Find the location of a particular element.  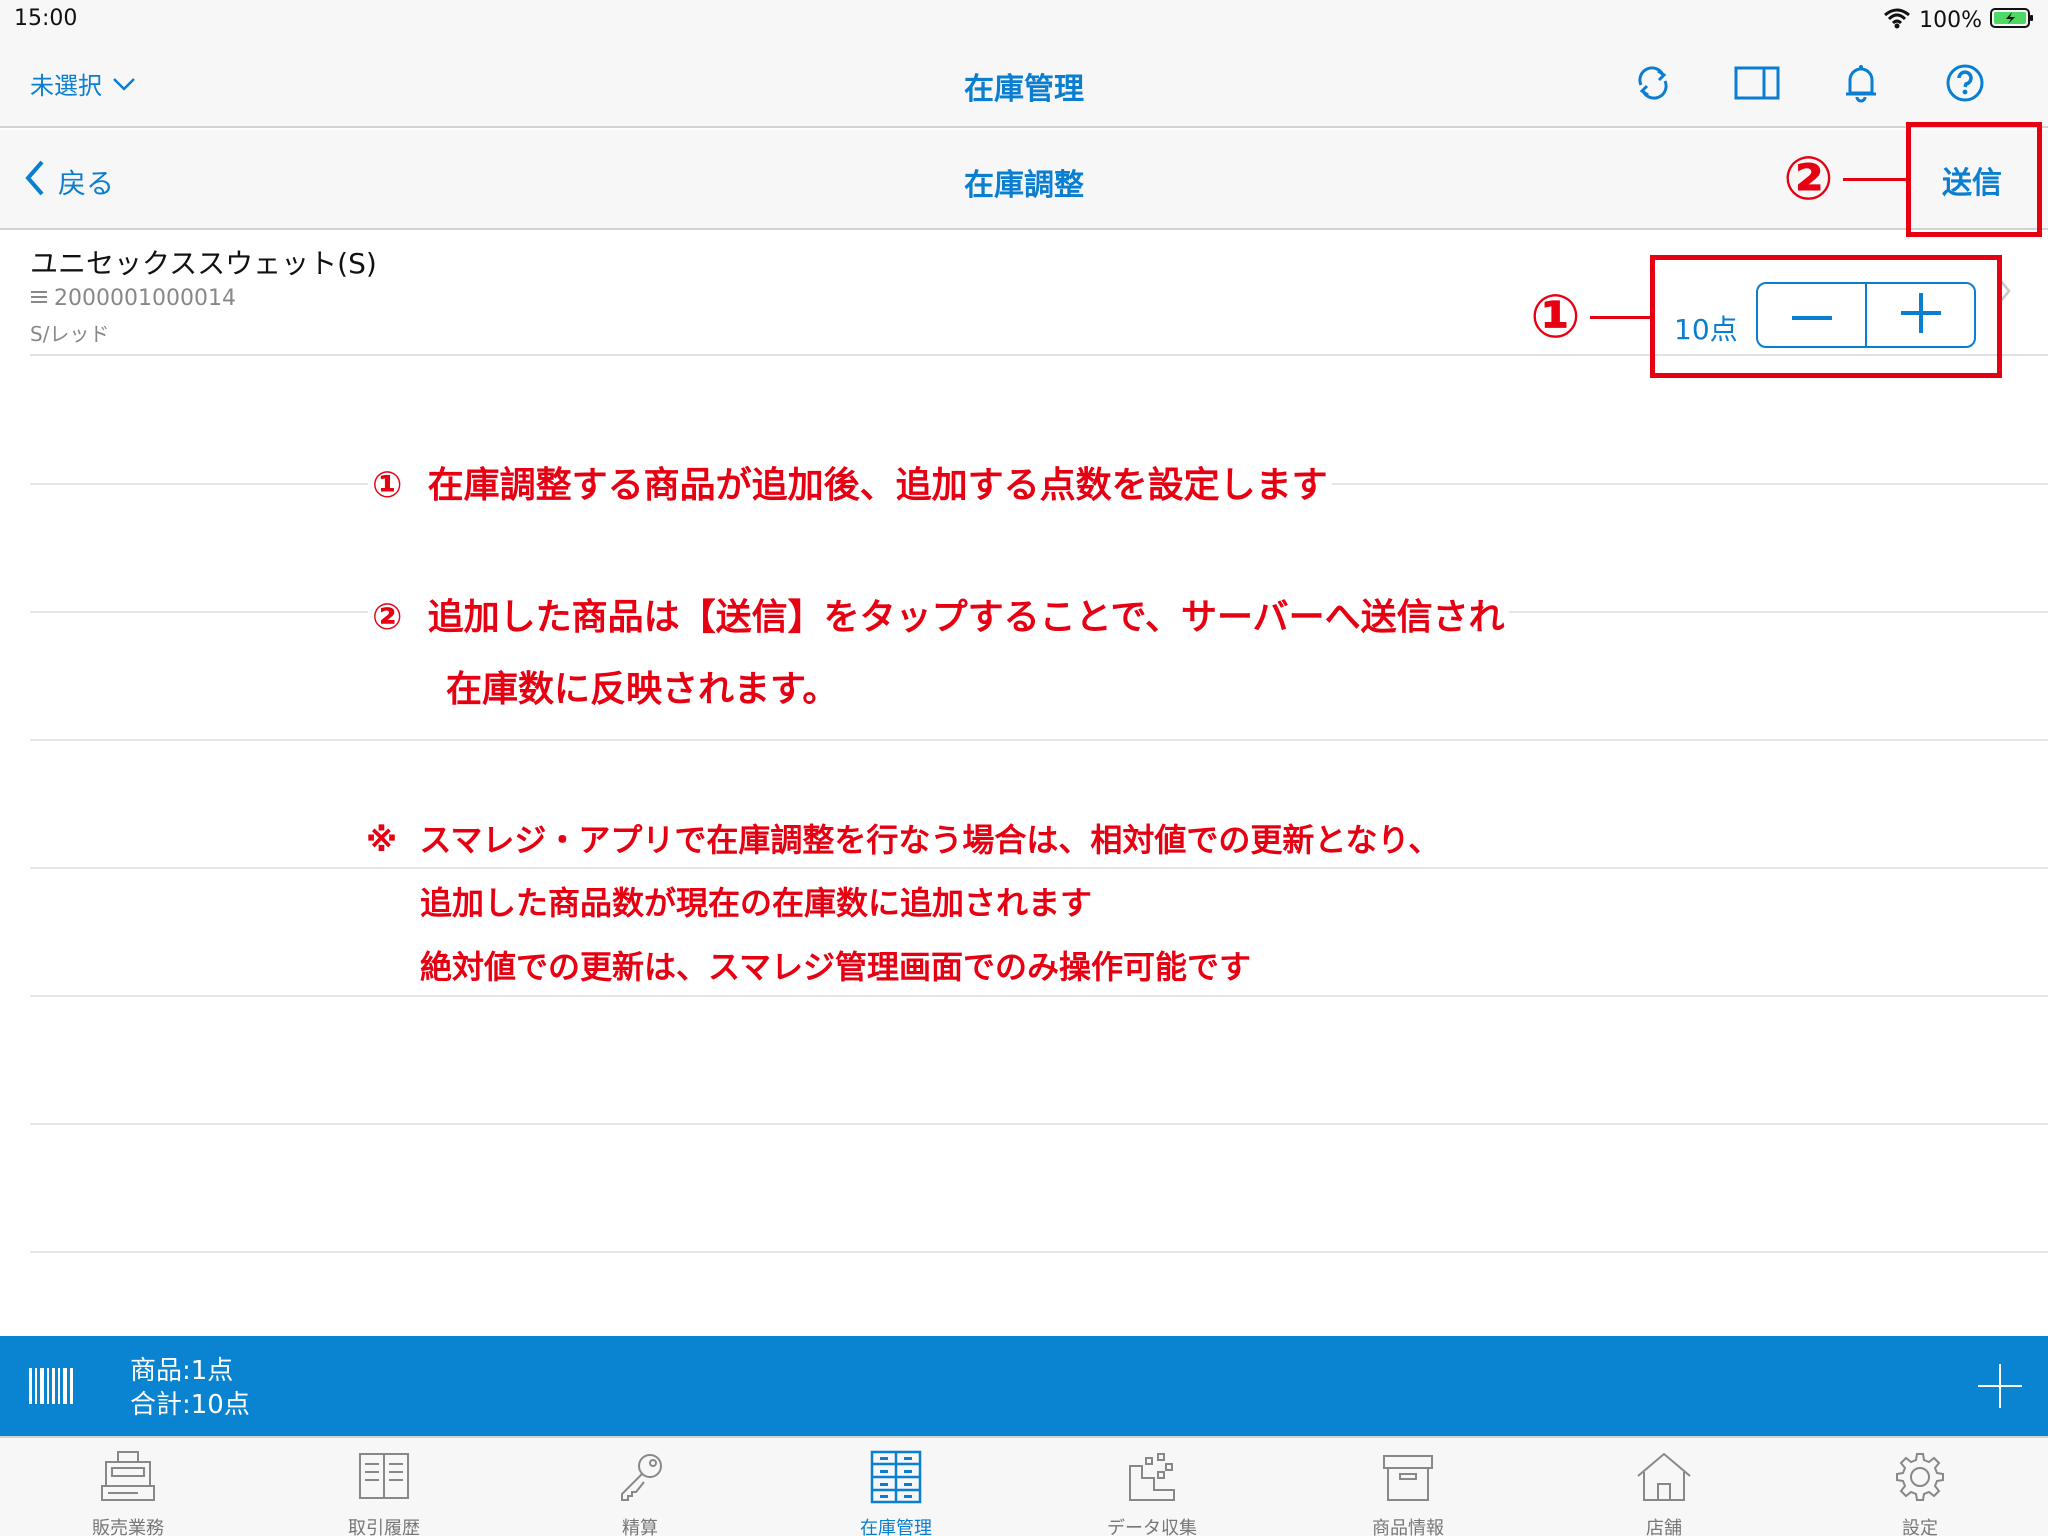

annotation-step1: ① 在庫調整する商品が追加後、追加する点数を設定します is located at coordinates (850, 482).